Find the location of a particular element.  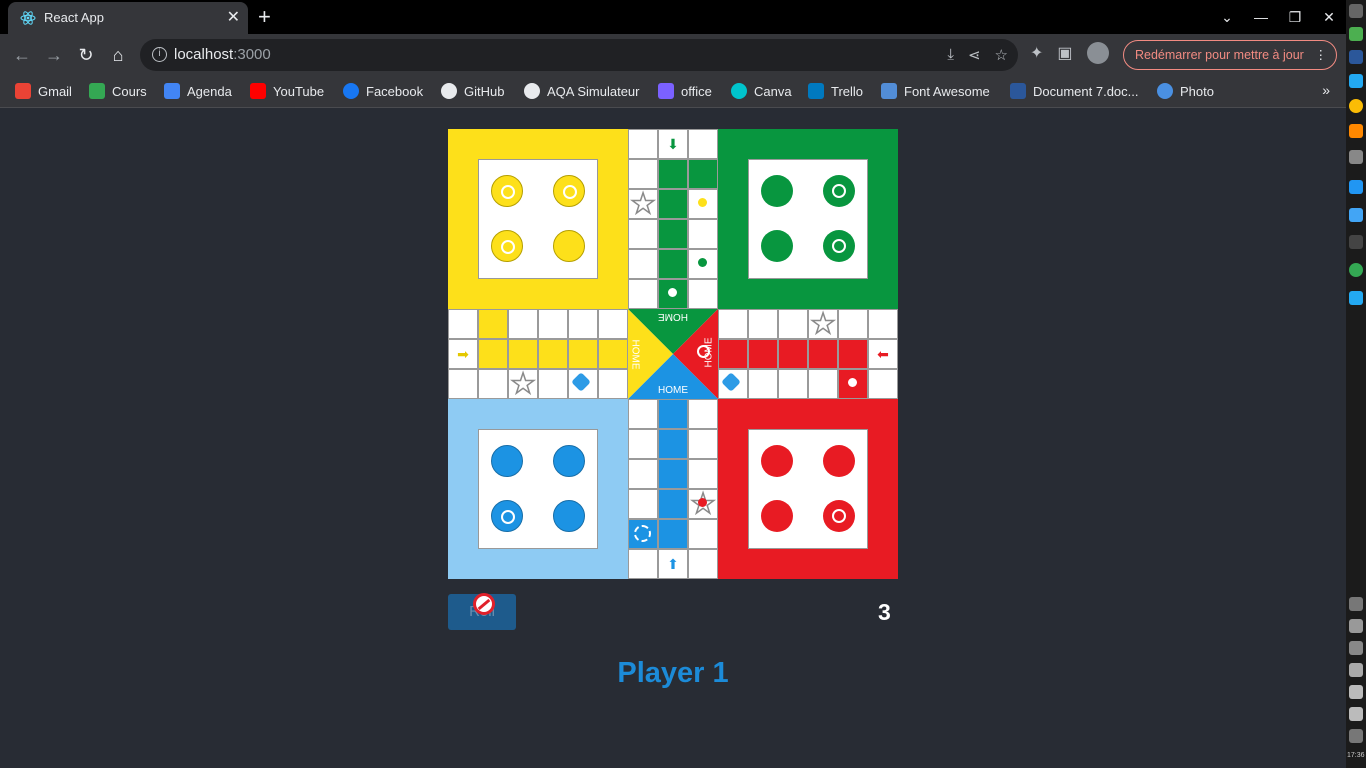

power-icon is located at coordinates (1356, 670).